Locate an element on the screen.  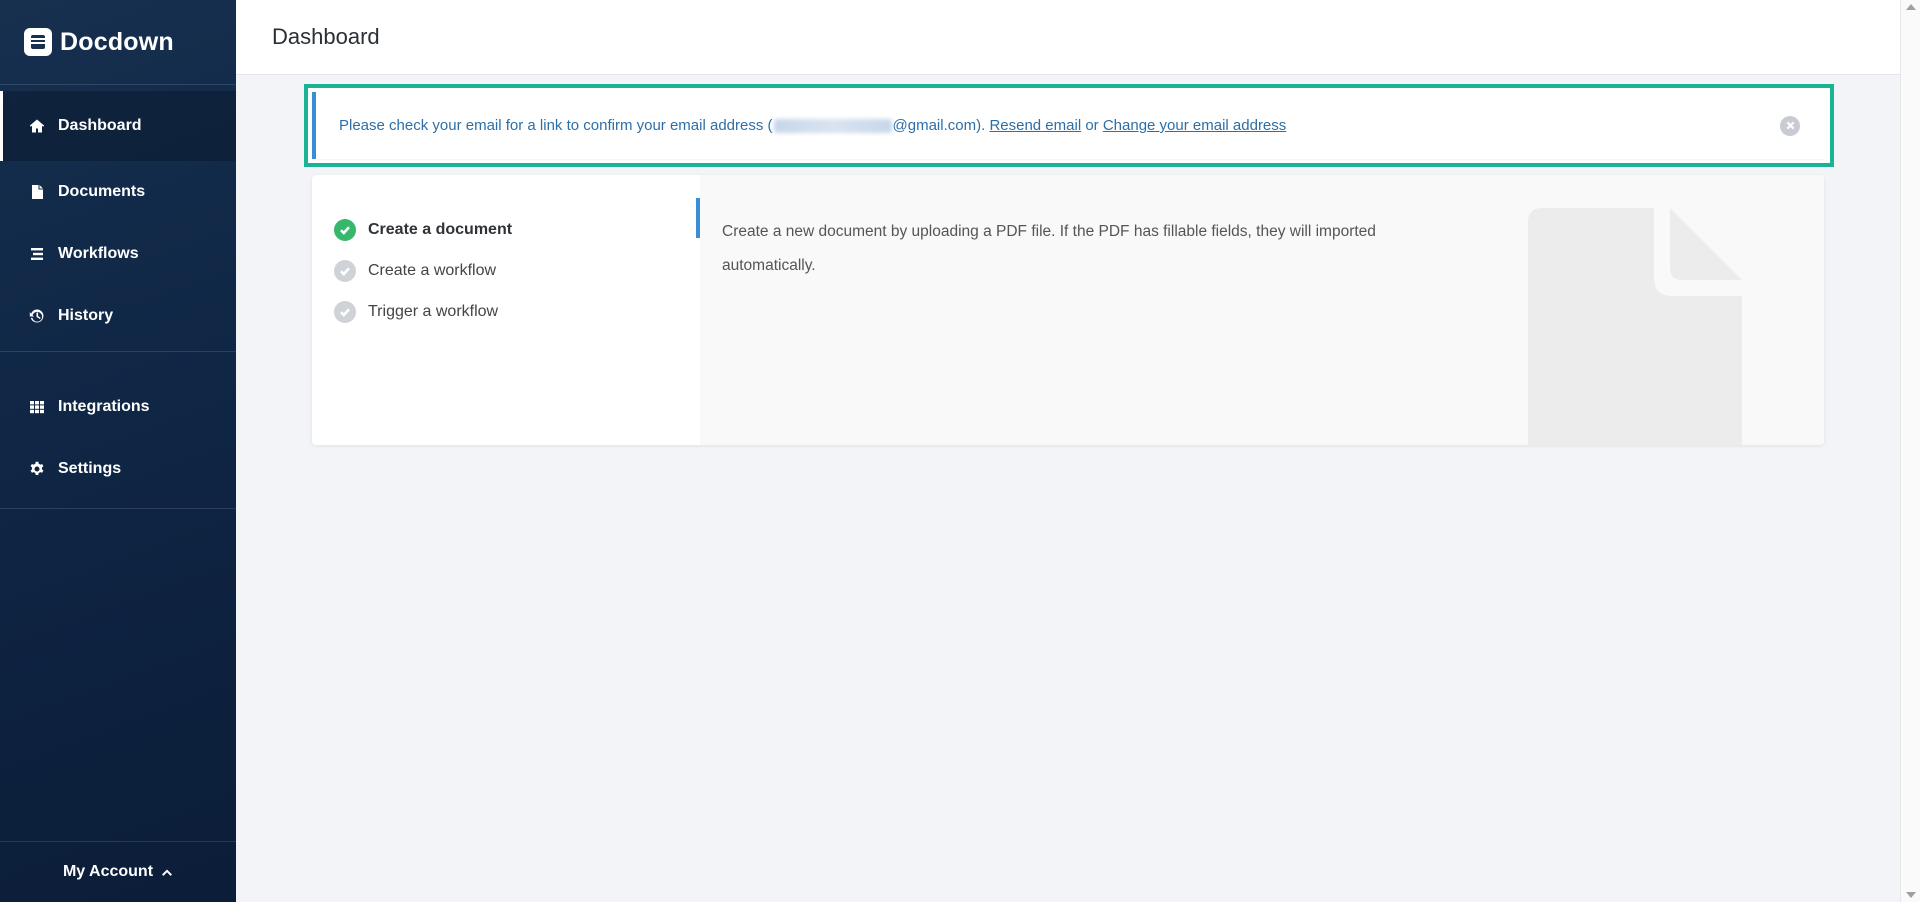
sidebar-item-settings: Settings is located at coordinates (118, 469).